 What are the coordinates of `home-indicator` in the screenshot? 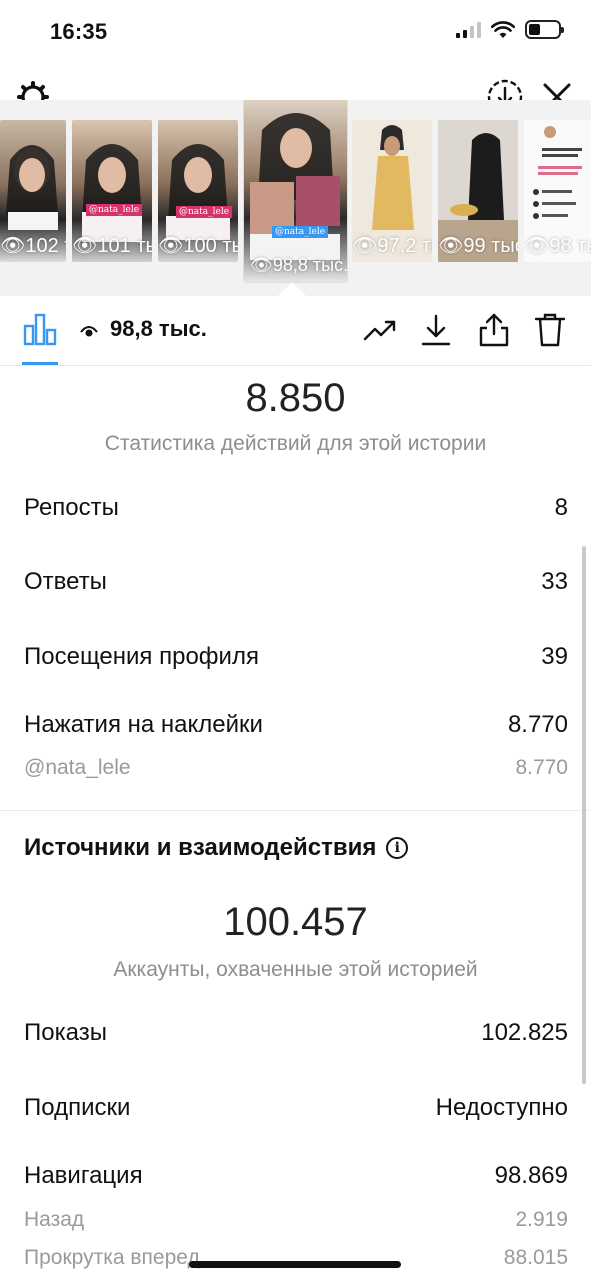 It's located at (295, 1264).